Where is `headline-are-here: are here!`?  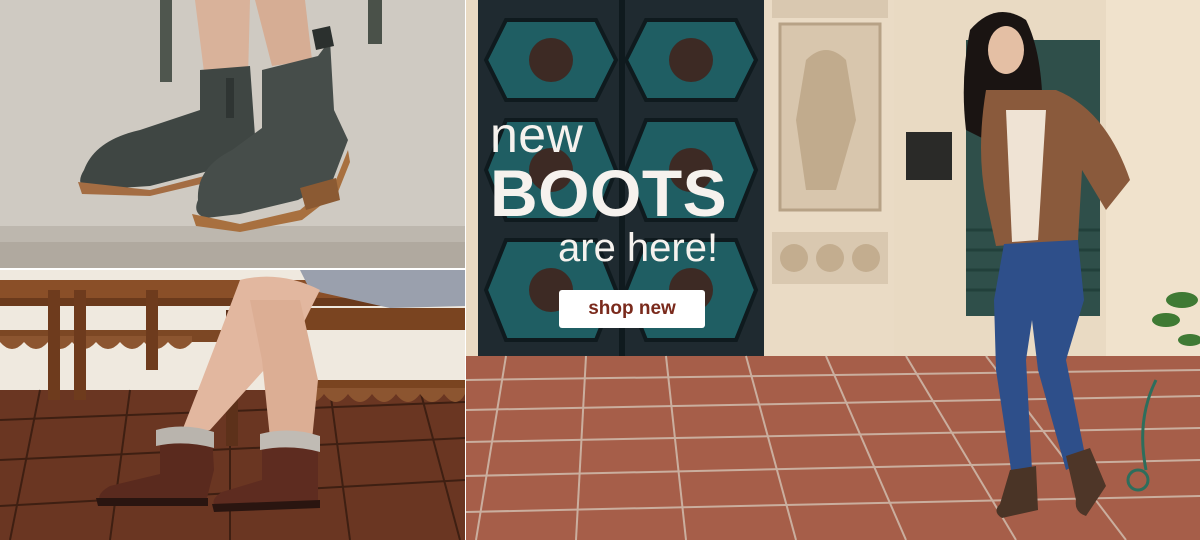
headline-are-here: are here! is located at coordinates (638, 248).